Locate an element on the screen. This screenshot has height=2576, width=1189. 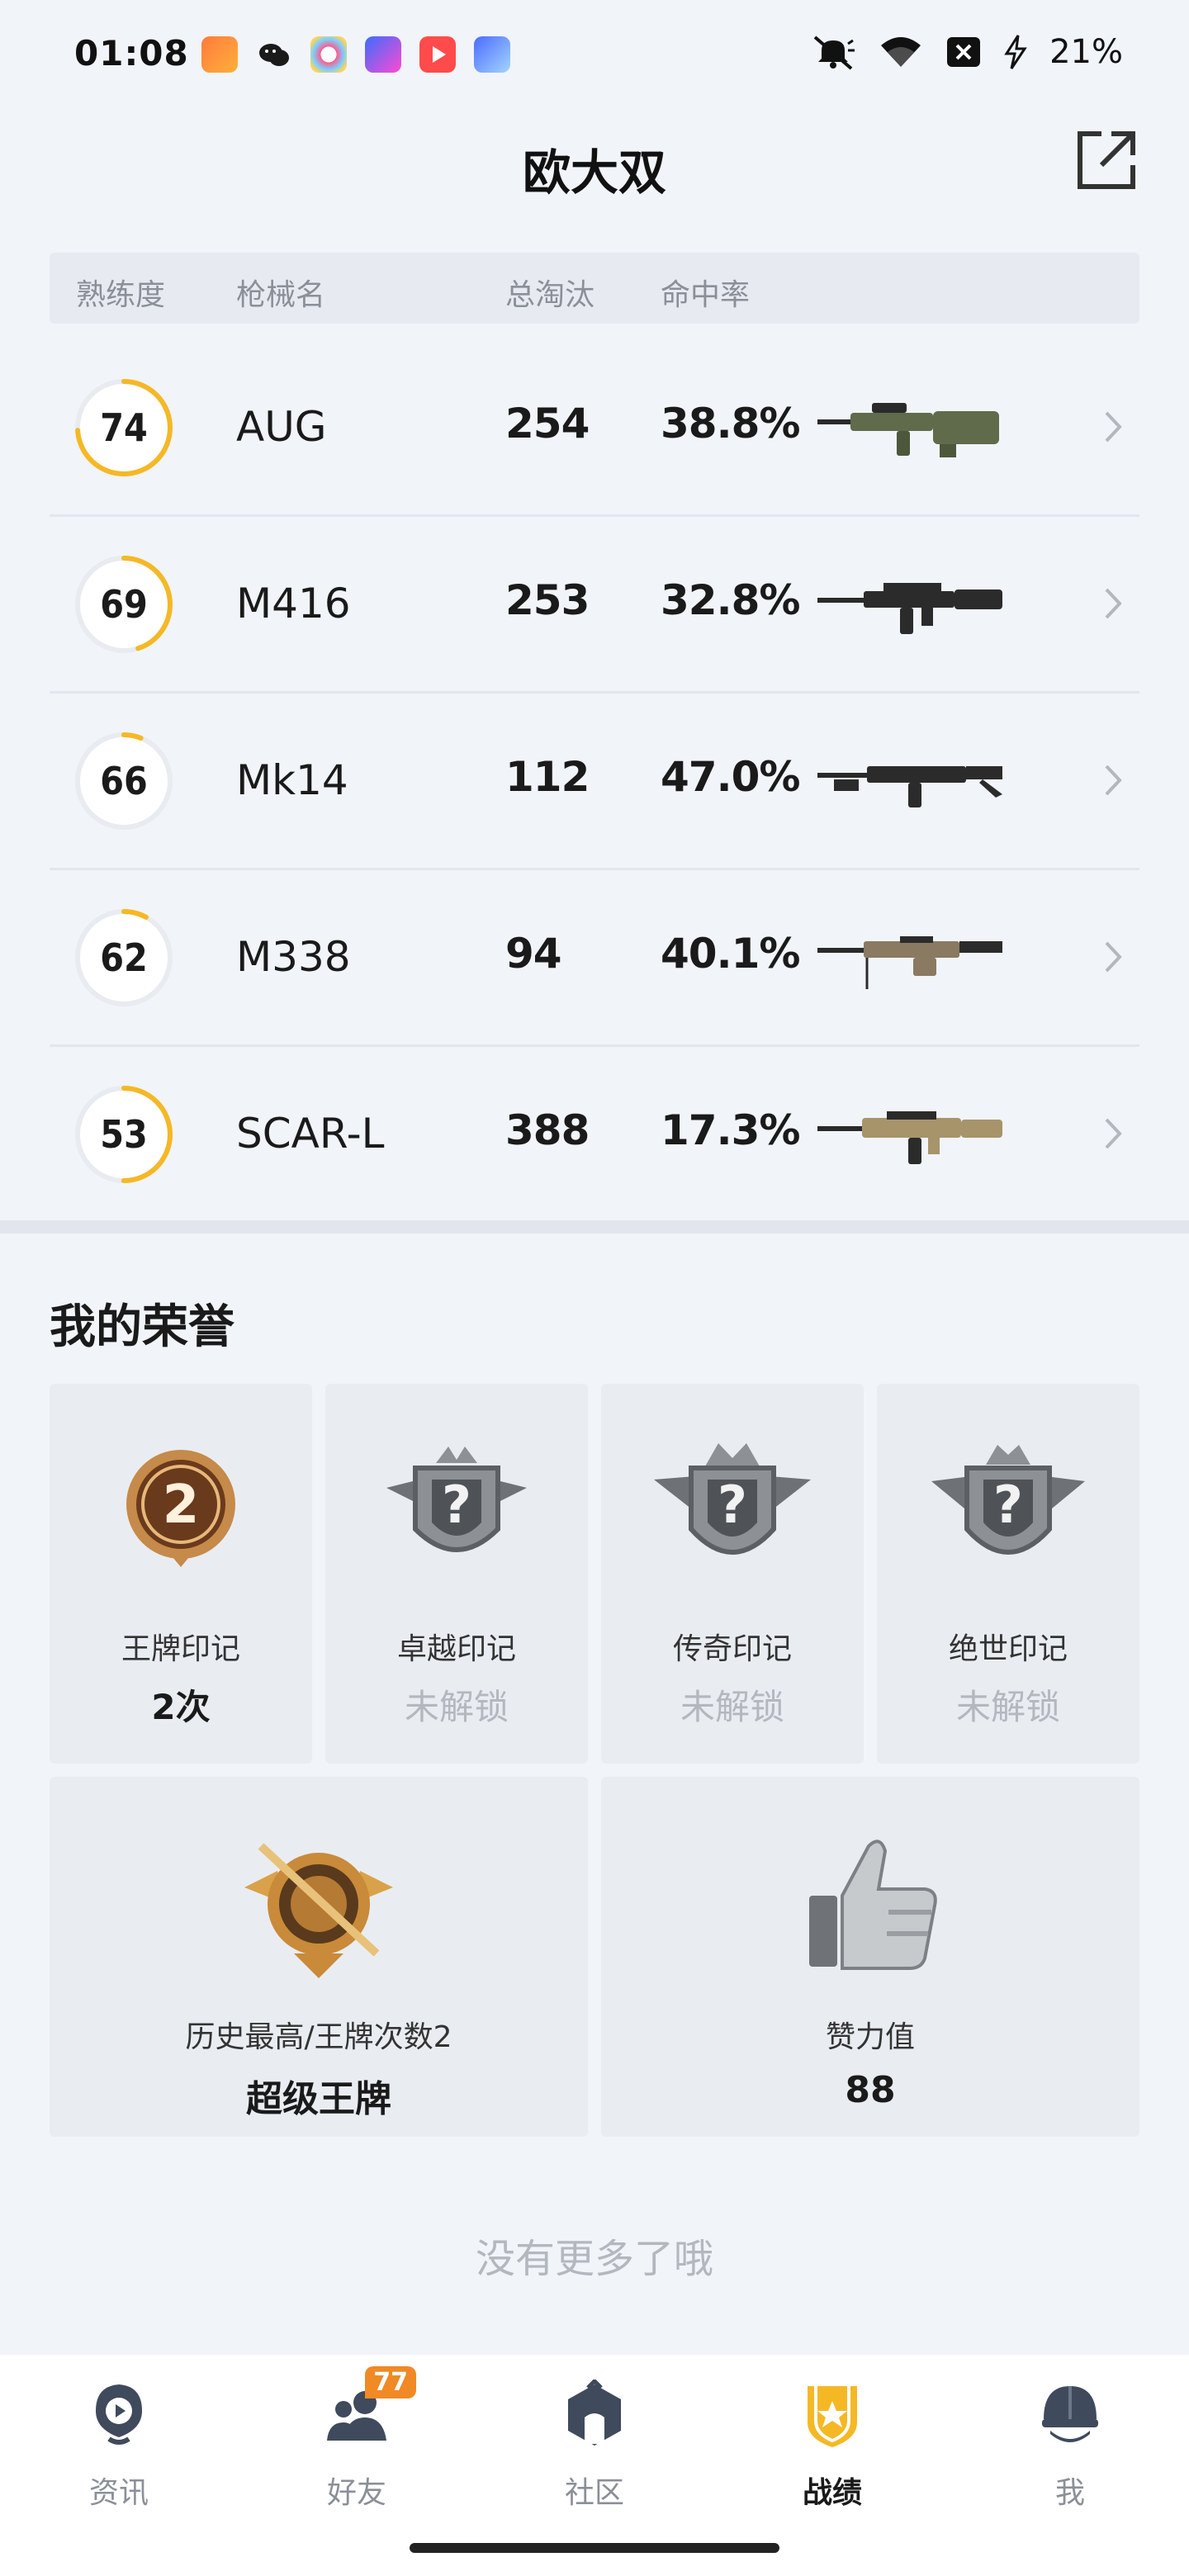
status-icons: 21% is located at coordinates (966, 52).